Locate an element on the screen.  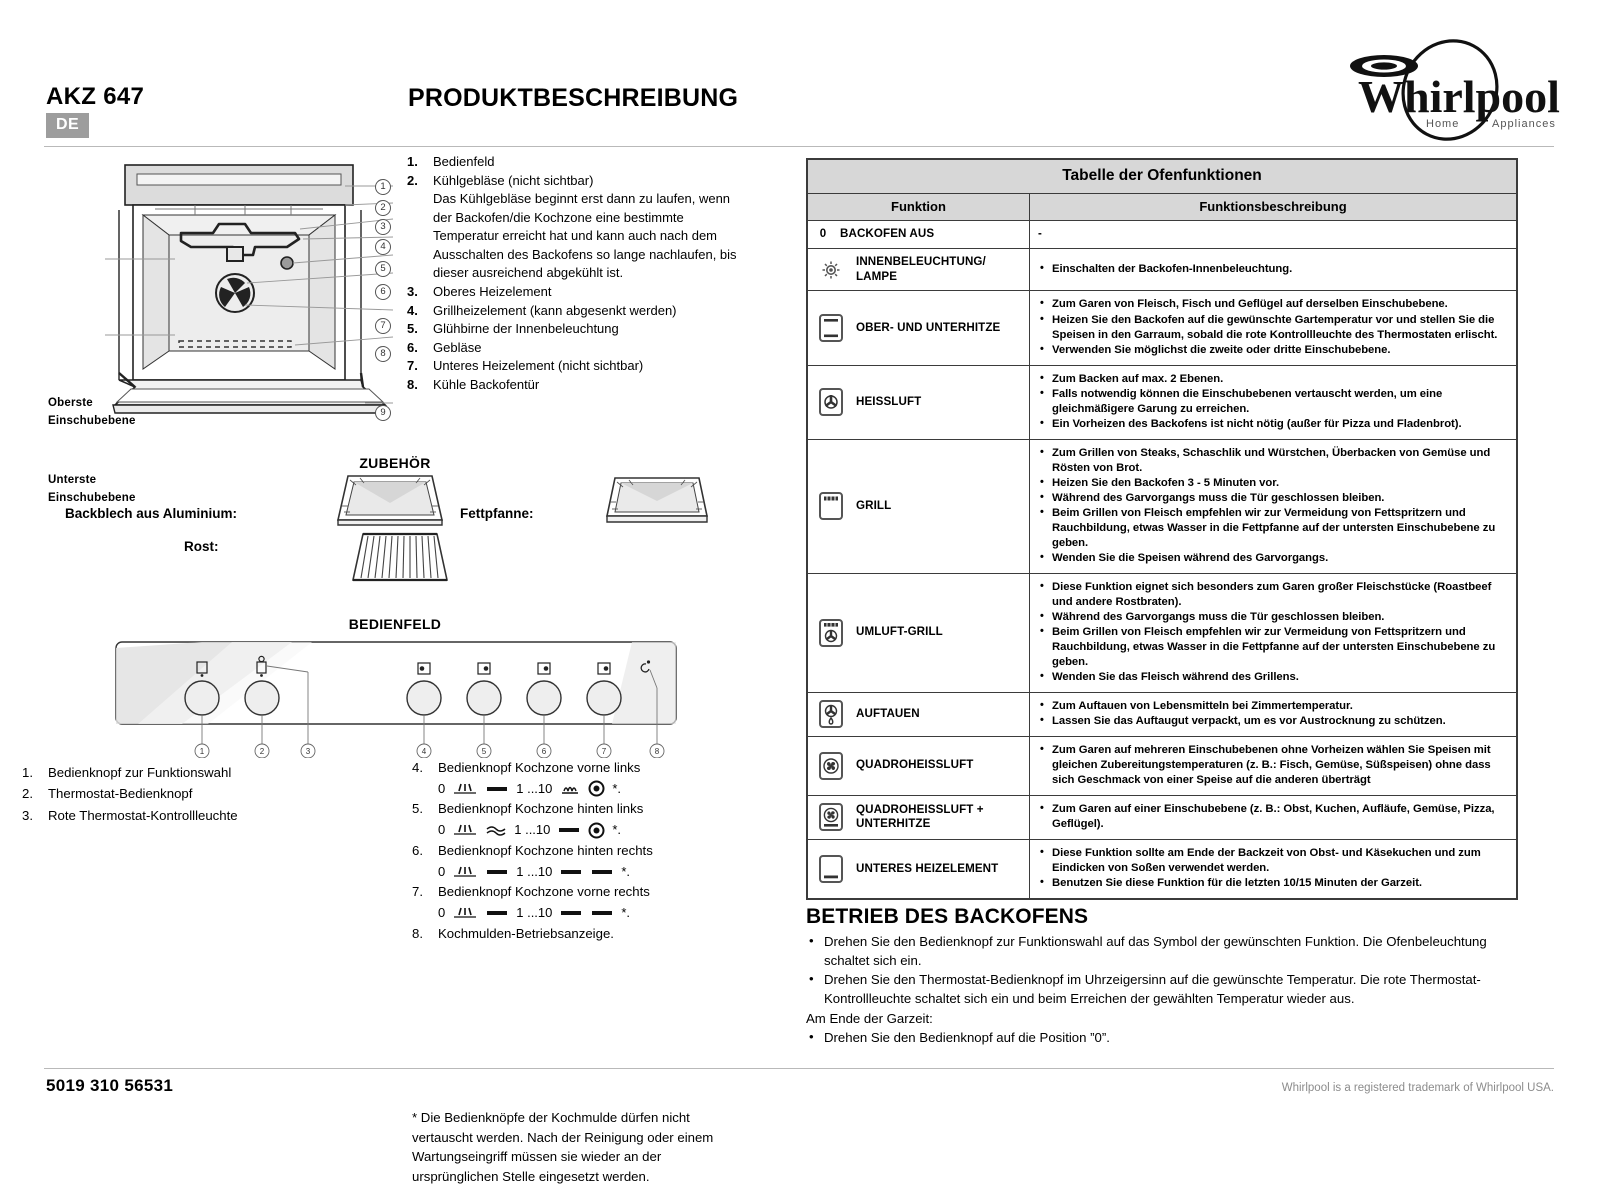
legend-label: Bedienknopf Kochzone vorne links is located at coordinates (539, 767).